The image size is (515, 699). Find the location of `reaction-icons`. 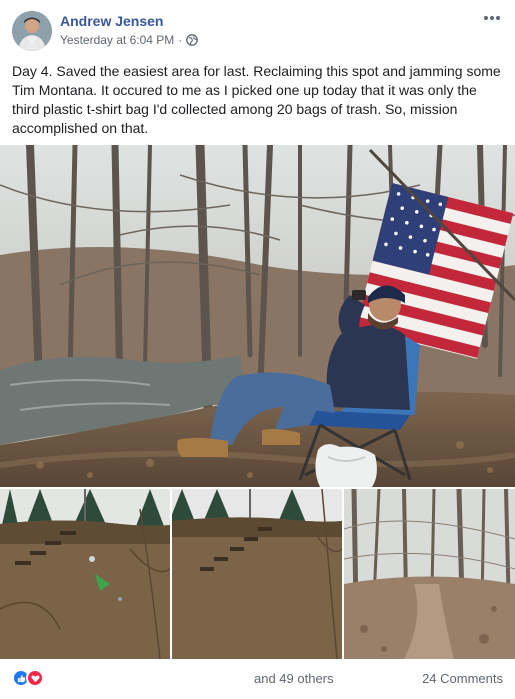

reaction-icons is located at coordinates (28, 678).